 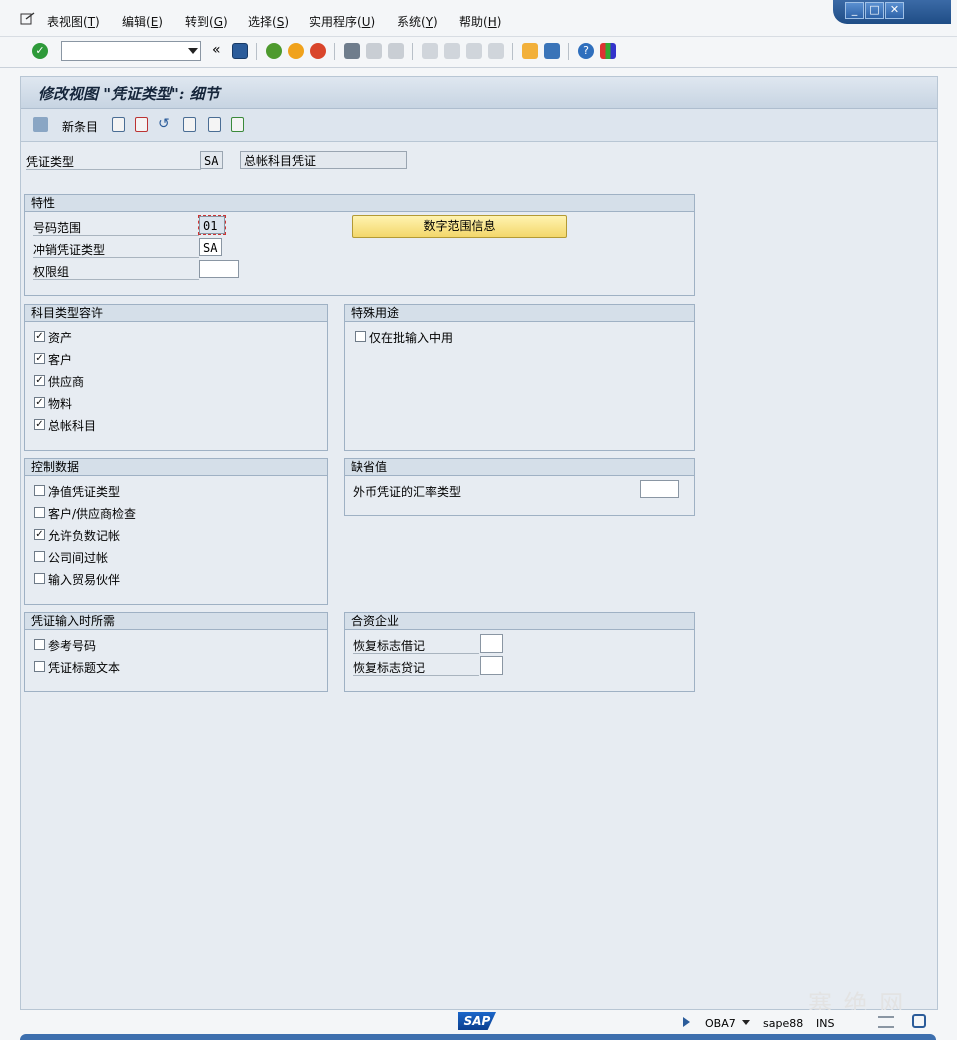 I want to click on recovery-debit-field, so click(x=491, y=643).